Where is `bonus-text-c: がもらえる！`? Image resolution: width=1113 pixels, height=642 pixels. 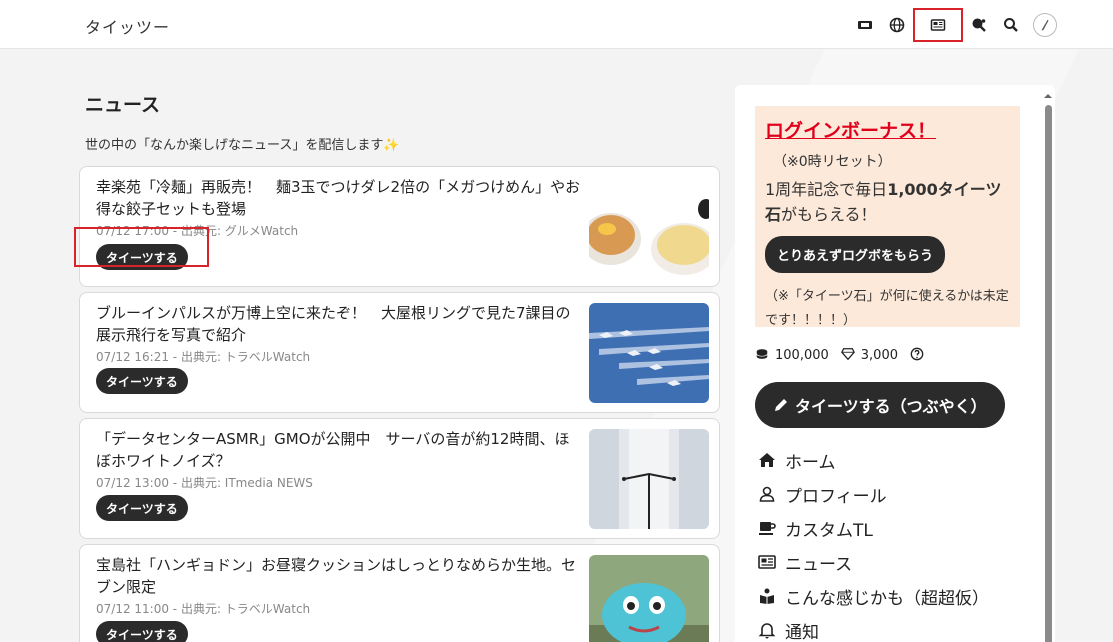 bonus-text-c: がもらえる！ is located at coordinates (829, 214).